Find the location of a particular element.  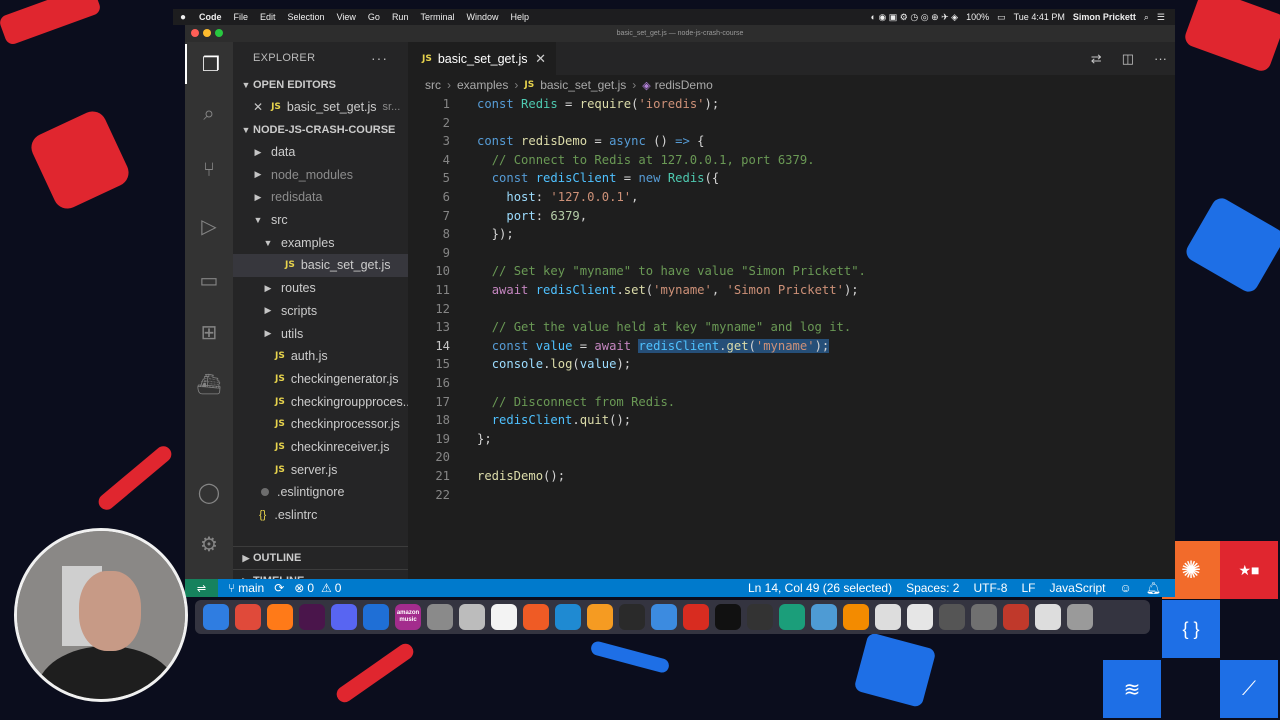

tree-item: .eslintignore is located at coordinates (320, 492).